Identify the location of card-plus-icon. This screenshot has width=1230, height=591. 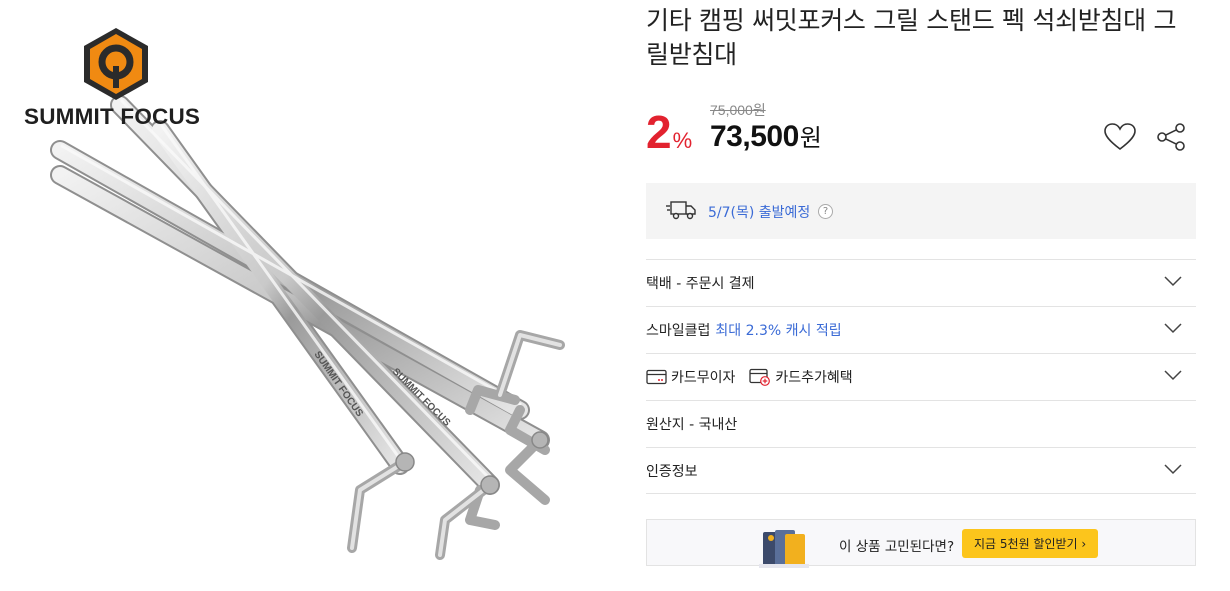
(760, 377).